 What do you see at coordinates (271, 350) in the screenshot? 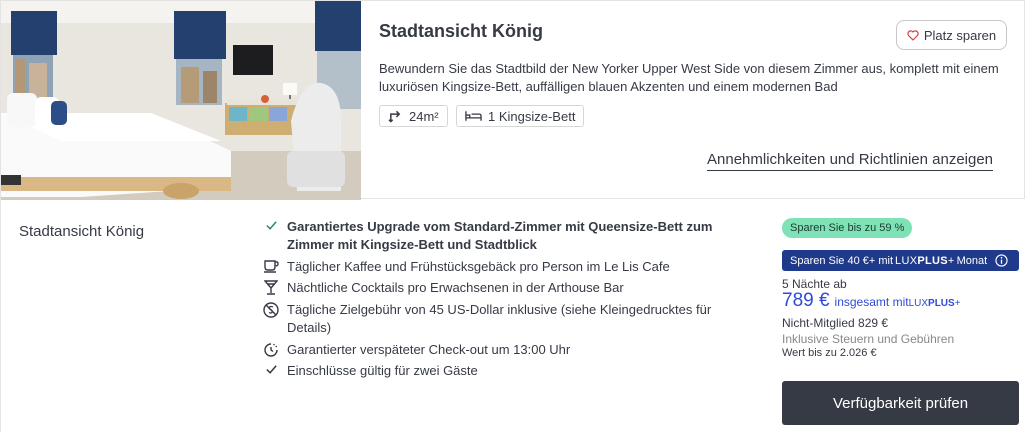
I see `late-checkout-icon` at bounding box center [271, 350].